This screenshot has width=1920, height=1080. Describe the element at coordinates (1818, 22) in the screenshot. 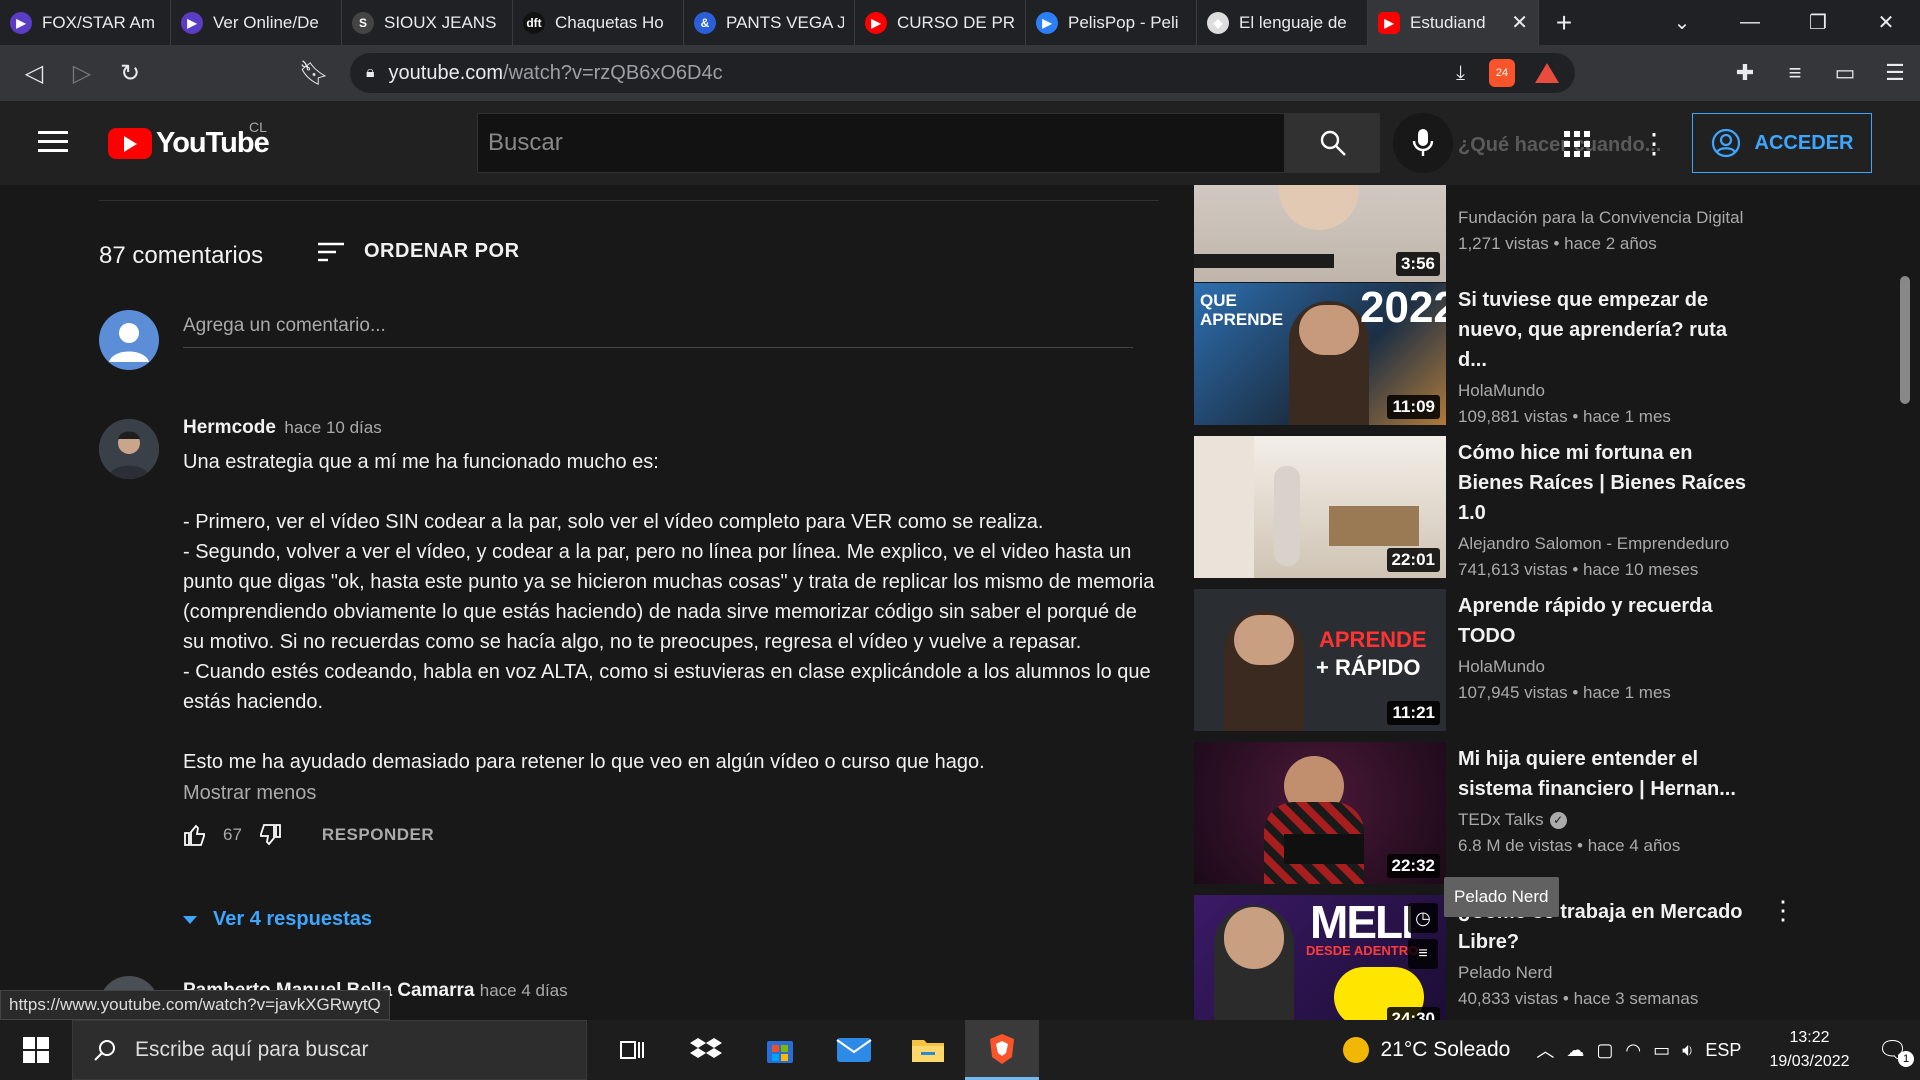

I see `restore-button: ❐` at that location.